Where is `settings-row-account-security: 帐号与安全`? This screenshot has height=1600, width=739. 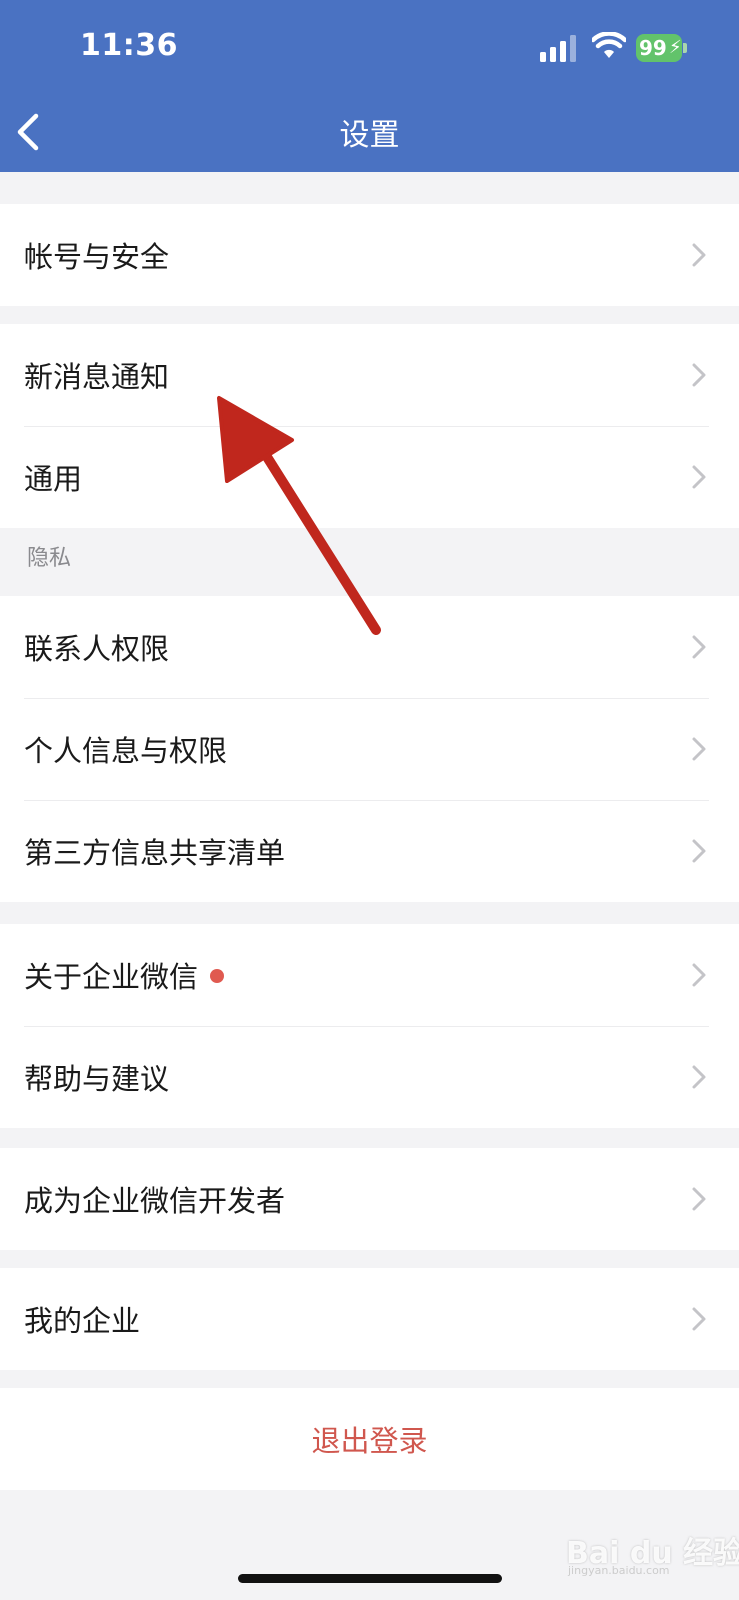 settings-row-account-security: 帐号与安全 is located at coordinates (369, 255).